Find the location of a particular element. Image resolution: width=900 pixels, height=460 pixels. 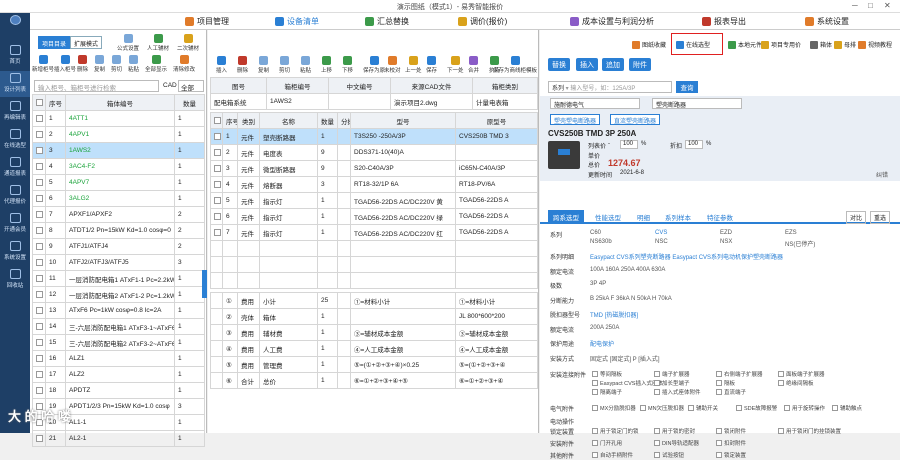

series-option: NSX is located at coordinates (726, 242).